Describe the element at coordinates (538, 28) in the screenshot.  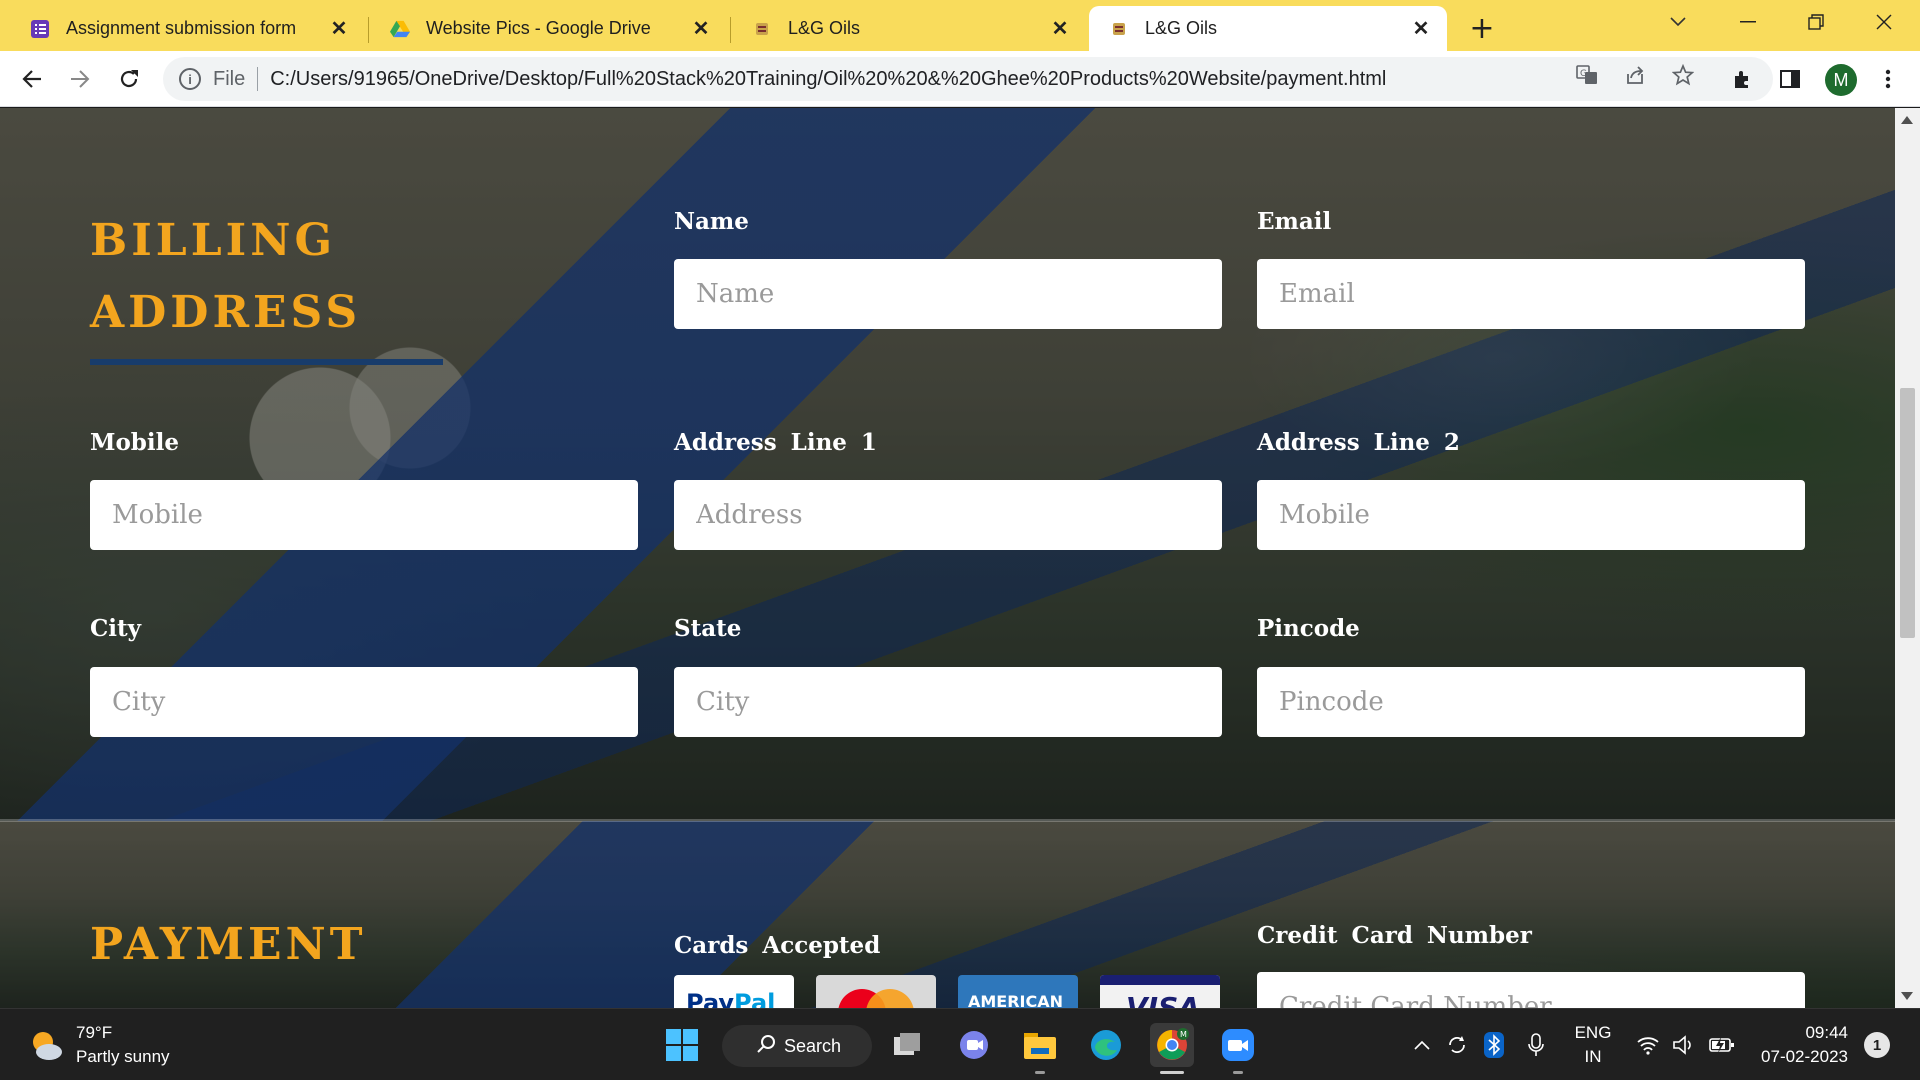
I see `tab-title: Website Pics - Google Drive` at that location.